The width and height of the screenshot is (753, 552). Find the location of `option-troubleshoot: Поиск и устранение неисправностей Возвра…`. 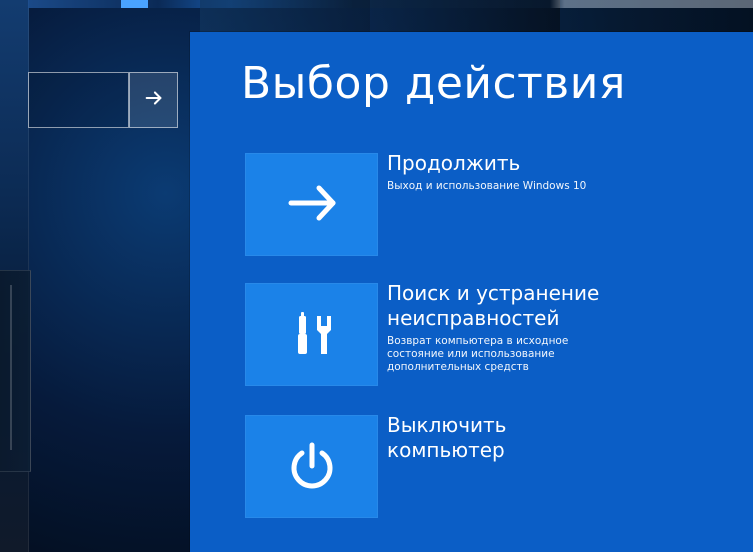

option-troubleshoot: Поиск и устранение неисправностей Возвра… is located at coordinates (471, 334).